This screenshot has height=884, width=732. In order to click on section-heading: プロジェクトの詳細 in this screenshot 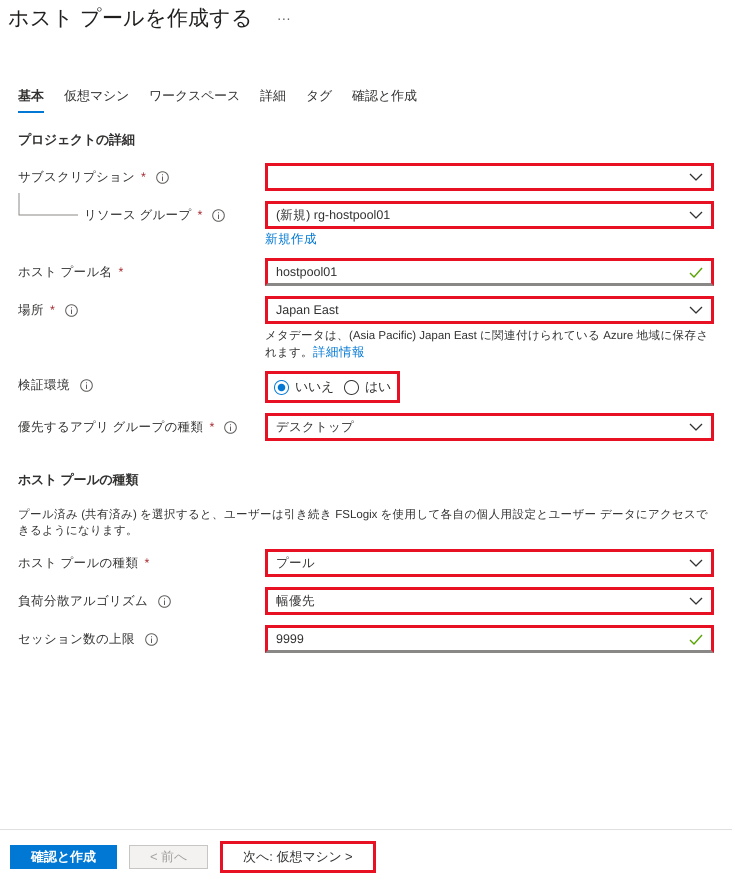, I will do `click(77, 140)`.